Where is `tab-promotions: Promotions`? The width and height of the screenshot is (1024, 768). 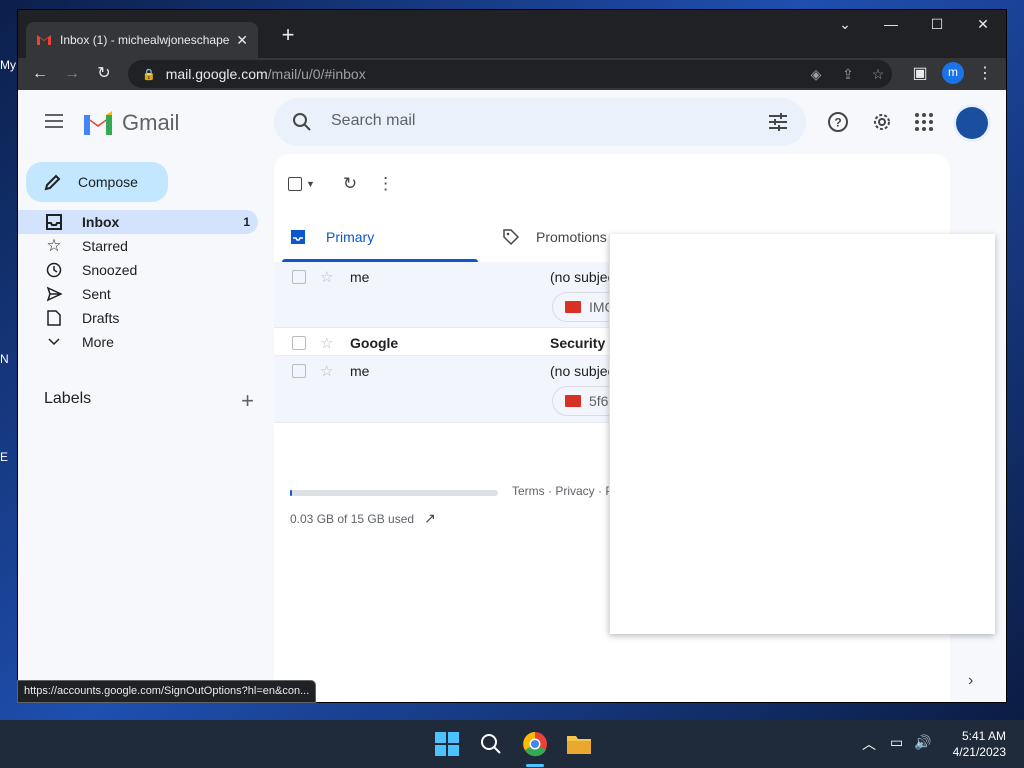
tab-promotions: Promotions is located at coordinates (554, 237).